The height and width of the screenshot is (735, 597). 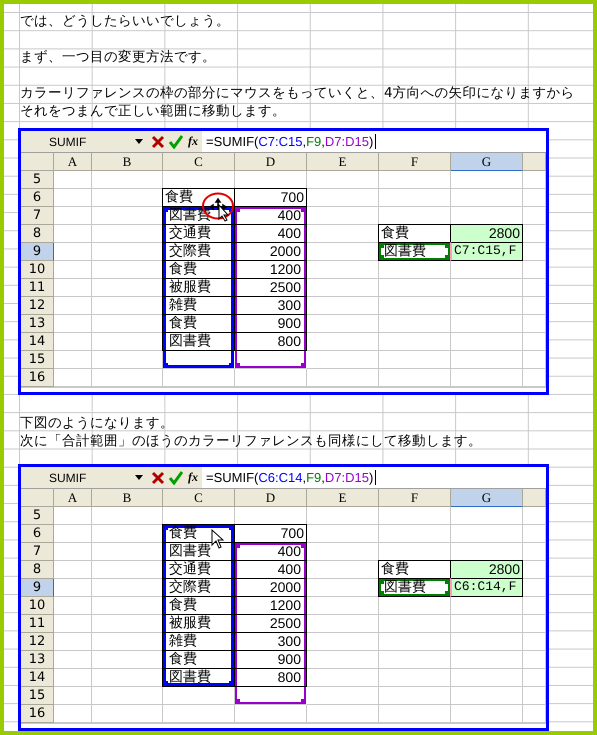 What do you see at coordinates (270, 659) in the screenshot?
I see `table-cell: 900` at bounding box center [270, 659].